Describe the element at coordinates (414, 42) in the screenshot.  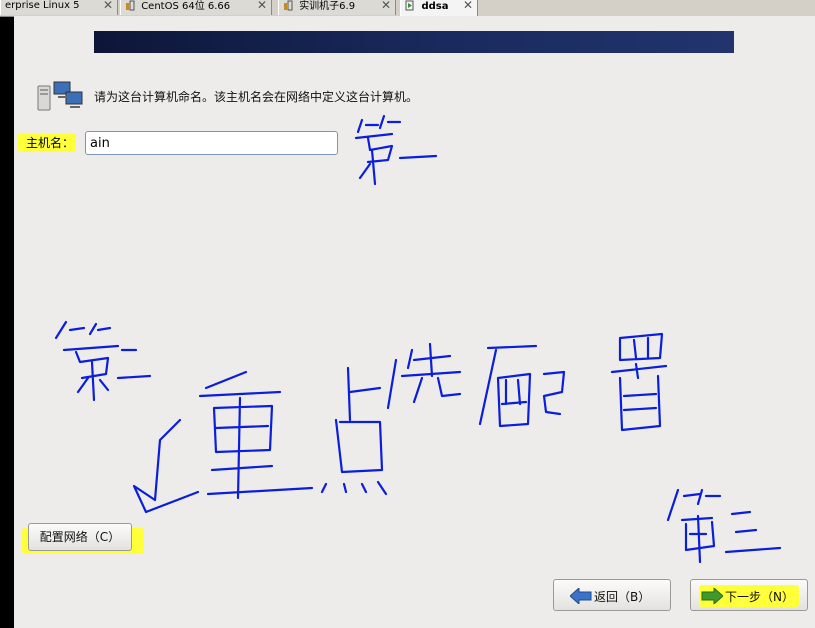
I see `installer-banner` at that location.